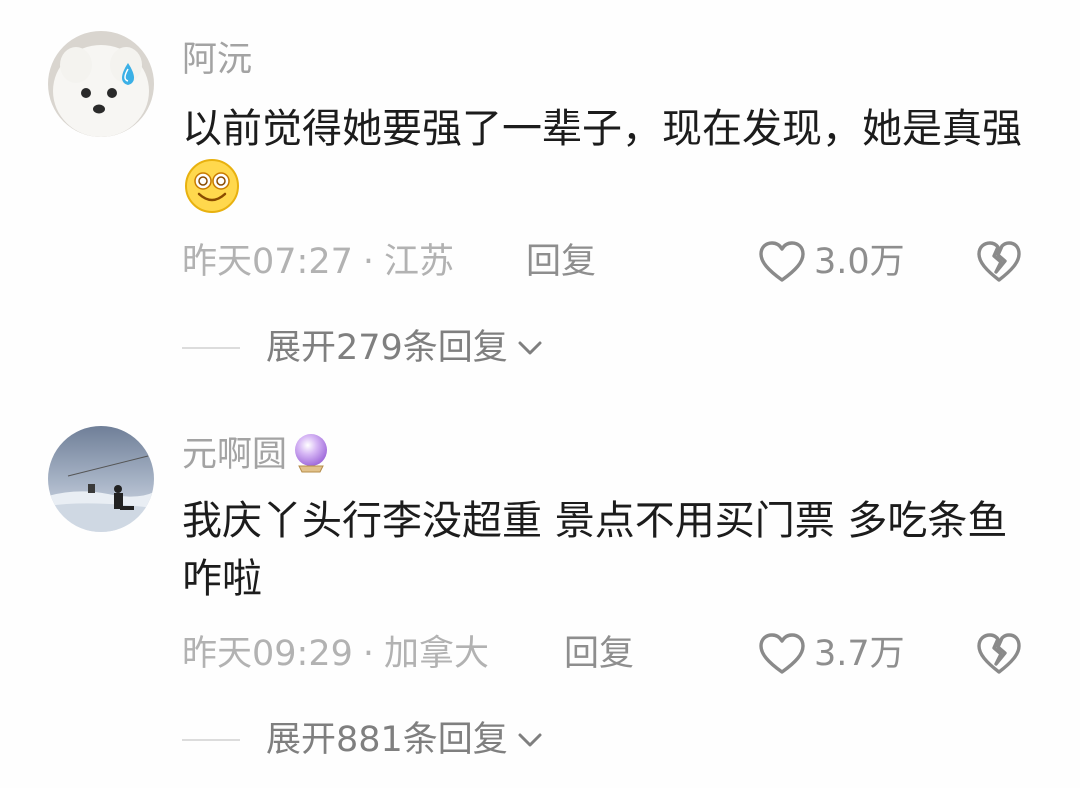  I want to click on username-text: 元啊圆, so click(235, 455).